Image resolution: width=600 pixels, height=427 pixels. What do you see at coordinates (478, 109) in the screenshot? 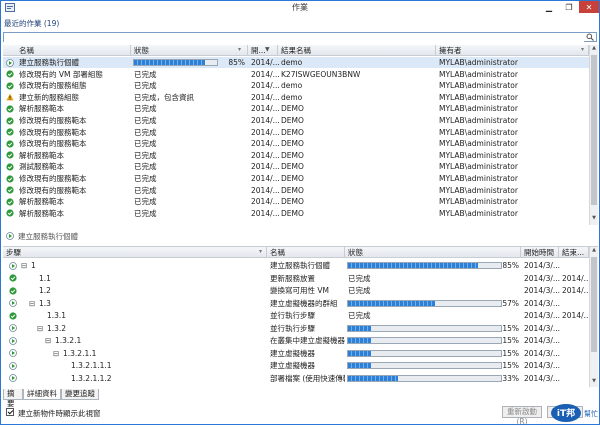
I see `job-owner: MYLAB\administrator` at bounding box center [478, 109].